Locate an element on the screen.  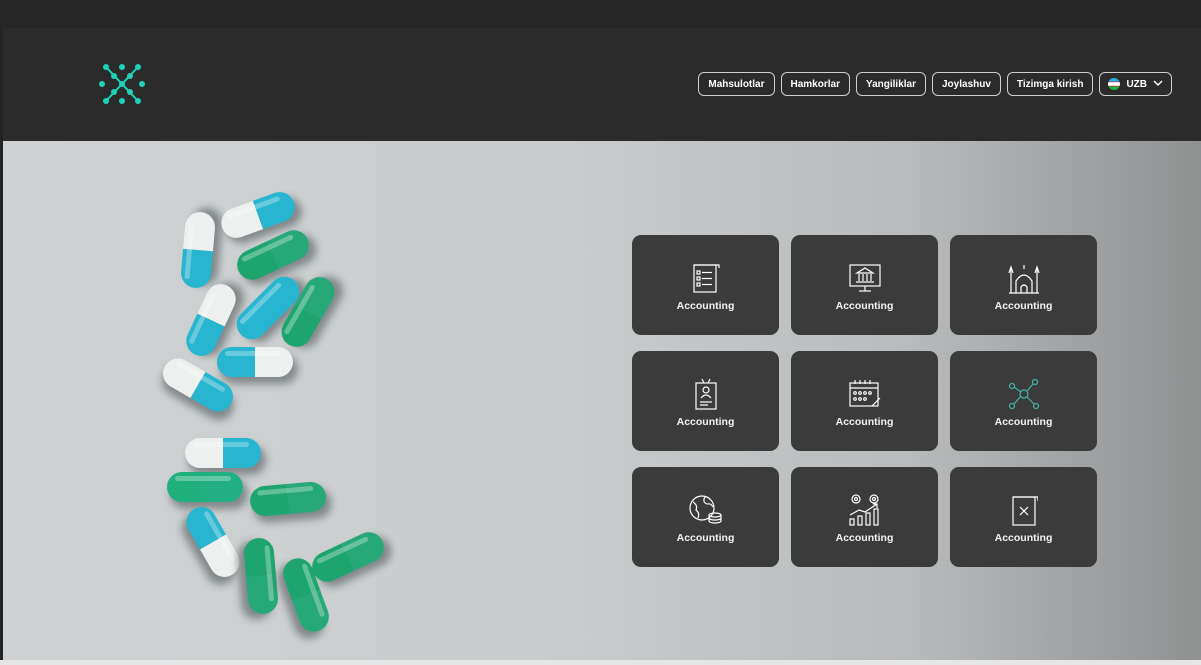
mosque-icon is located at coordinates (1024, 278).